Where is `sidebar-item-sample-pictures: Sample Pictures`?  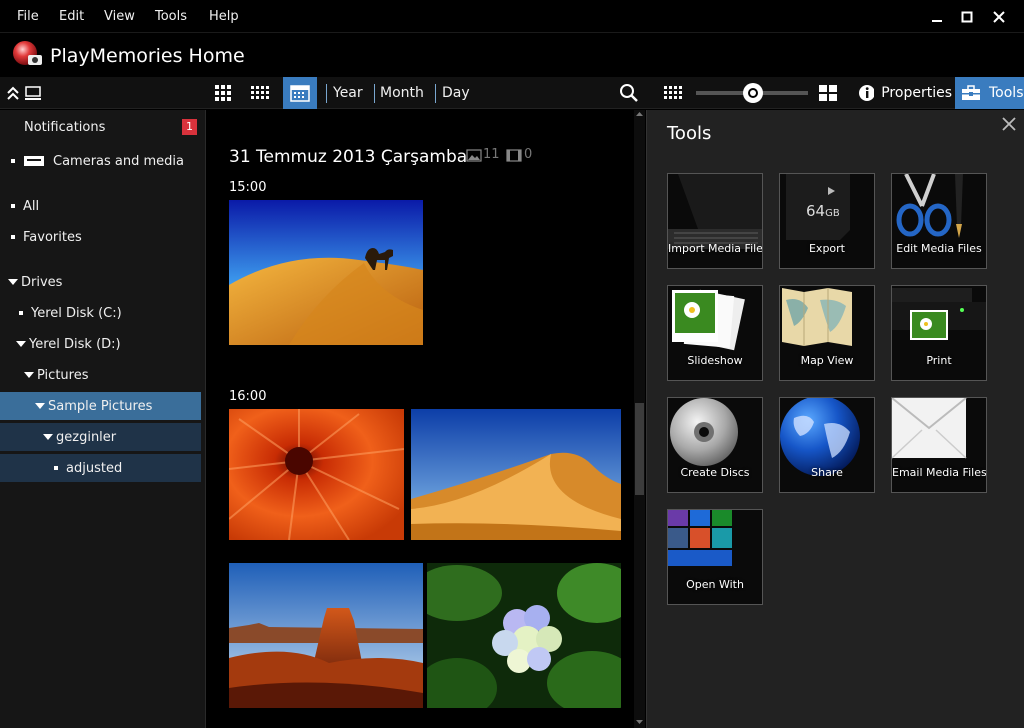 sidebar-item-sample-pictures: Sample Pictures is located at coordinates (100, 406).